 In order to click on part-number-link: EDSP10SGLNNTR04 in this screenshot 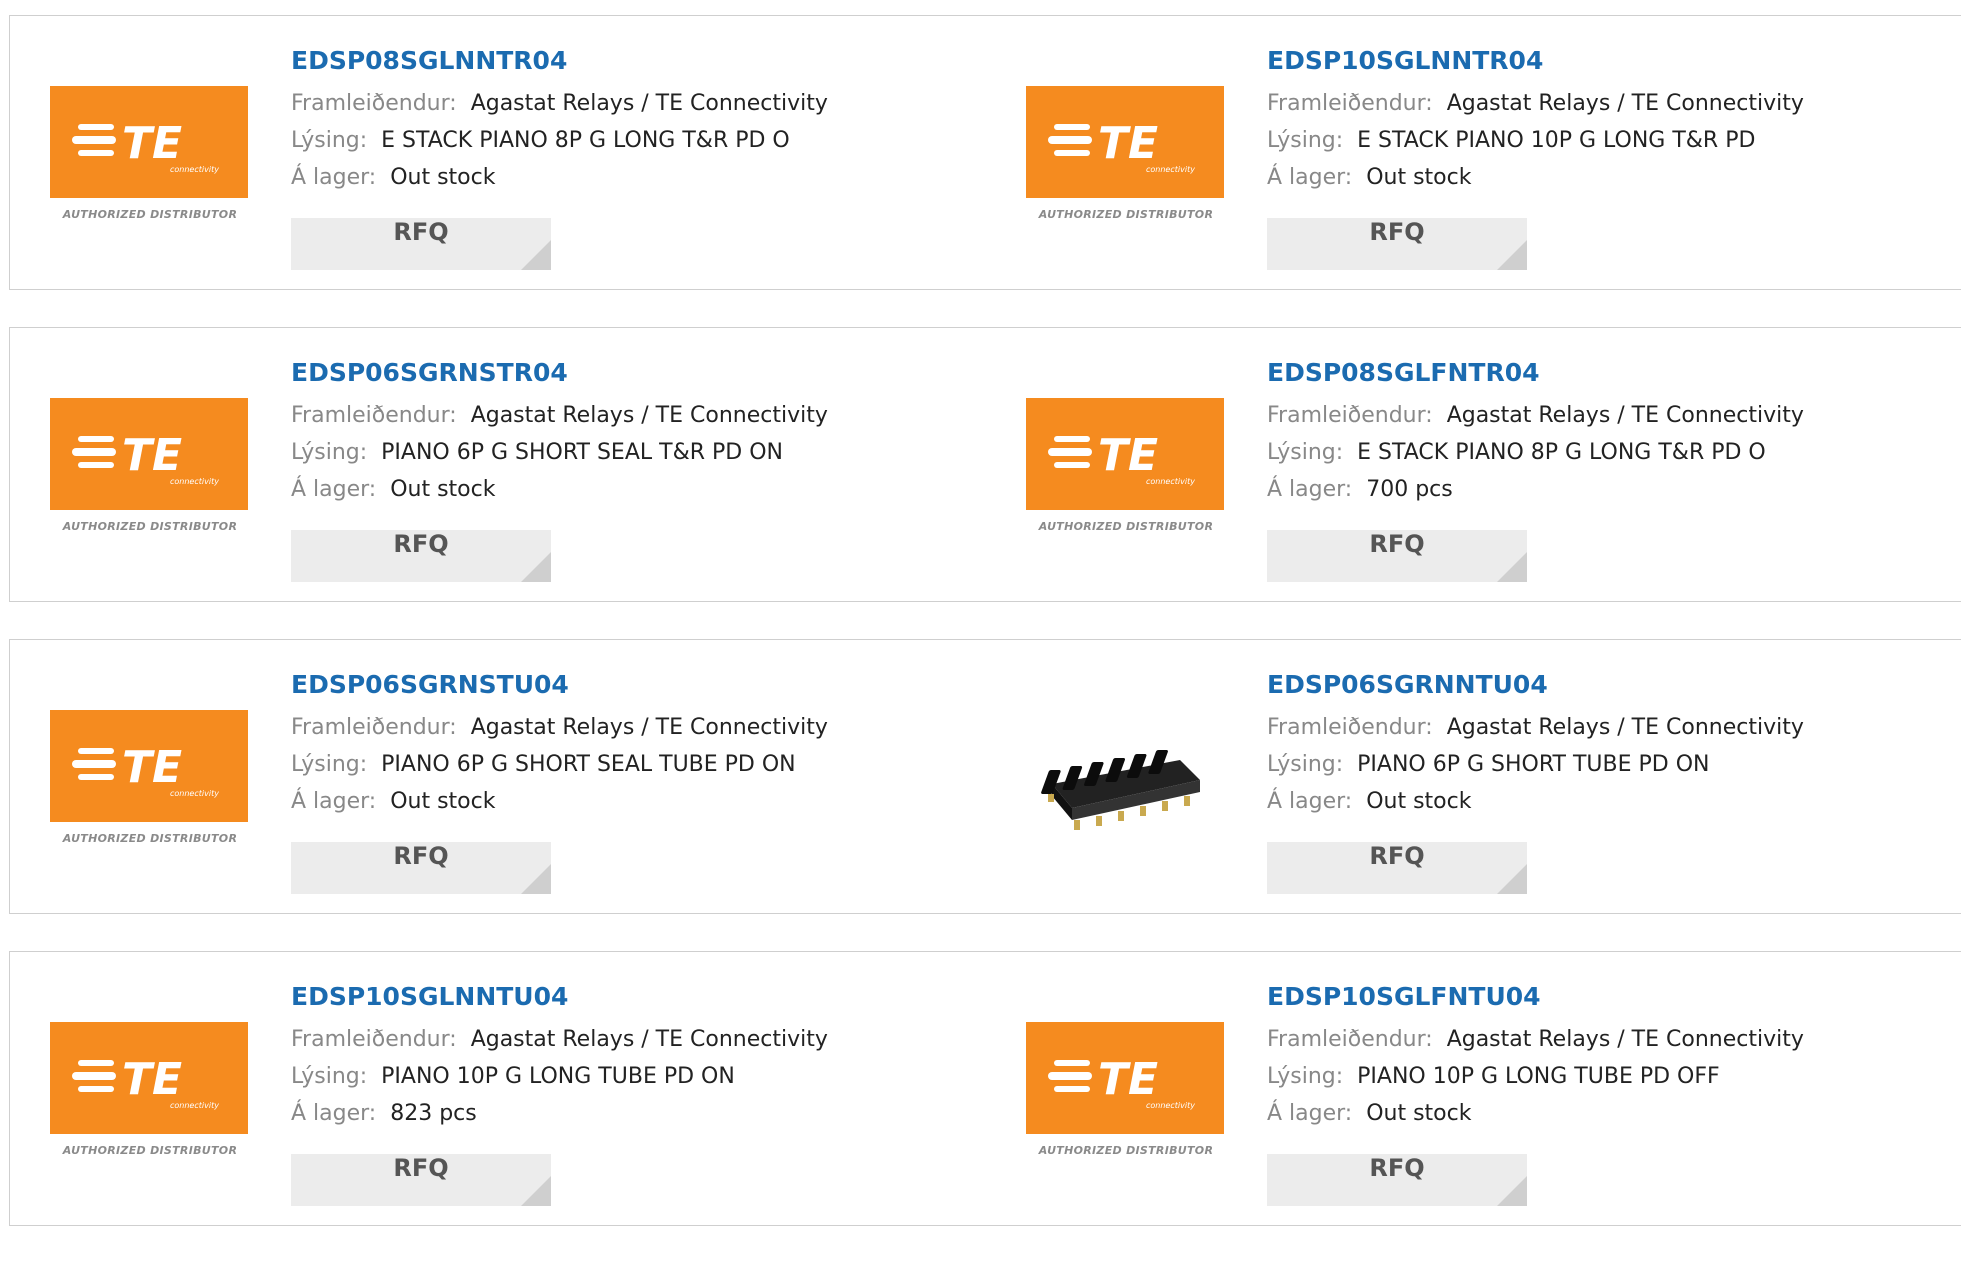, I will do `click(1535, 60)`.